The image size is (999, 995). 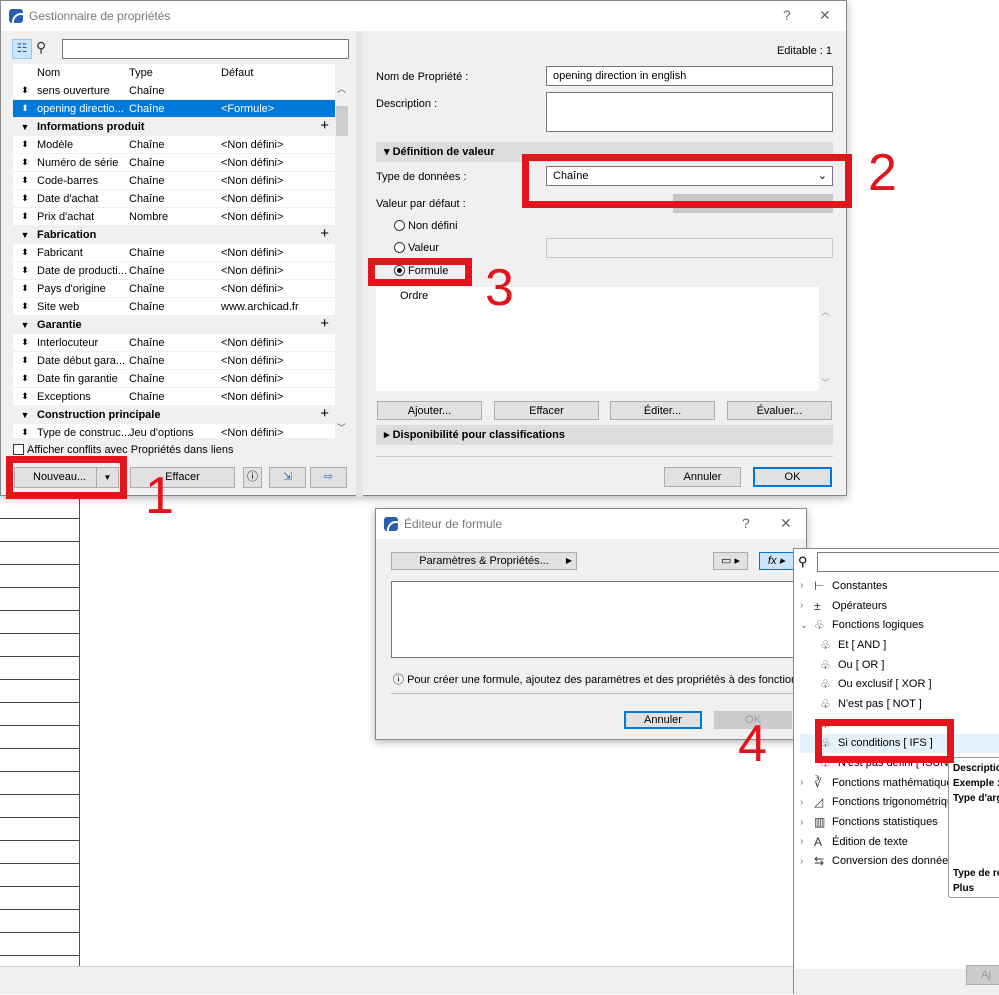 What do you see at coordinates (174, 343) in the screenshot?
I see `property-row: ⬍ Interlocuteur Chaîne <Non défini>` at bounding box center [174, 343].